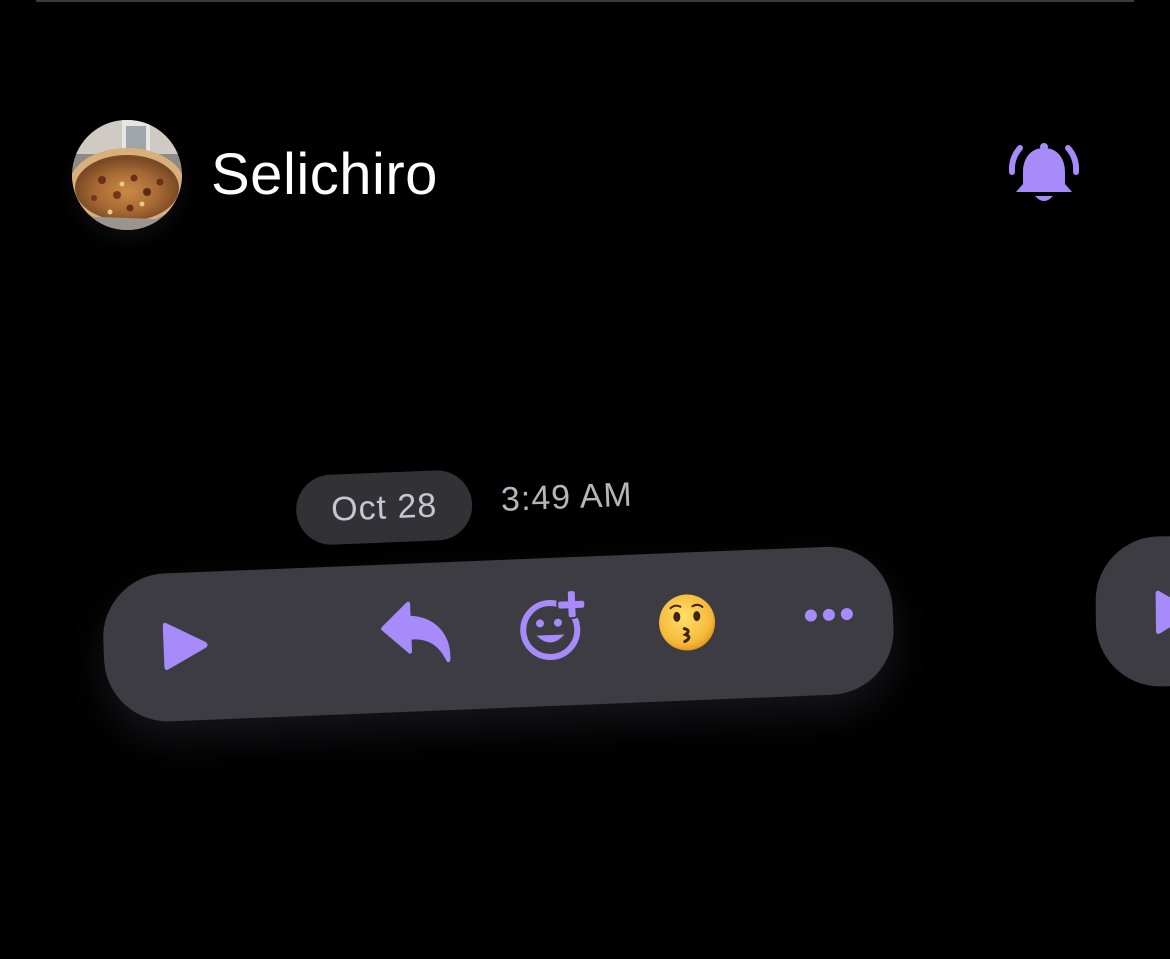 This screenshot has height=959, width=1170. I want to click on date-pill: Oct 28, so click(384, 508).